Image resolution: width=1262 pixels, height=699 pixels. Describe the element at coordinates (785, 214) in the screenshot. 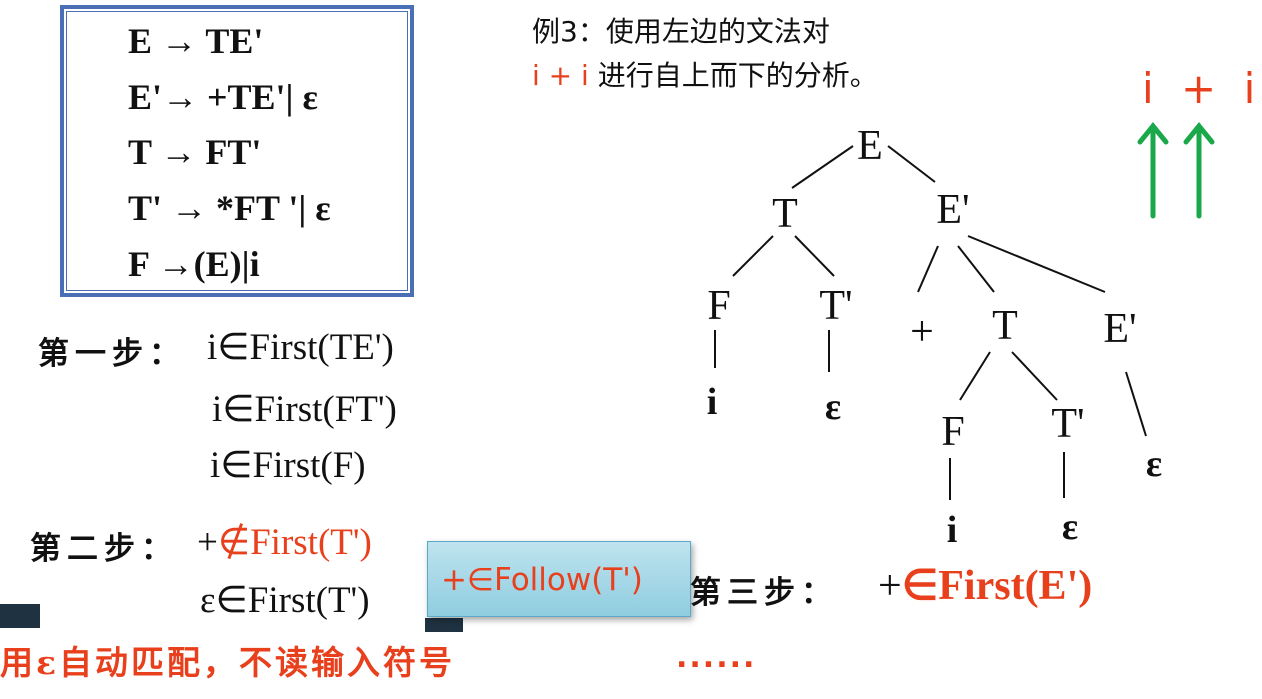

I see `tree-node-T: T` at that location.